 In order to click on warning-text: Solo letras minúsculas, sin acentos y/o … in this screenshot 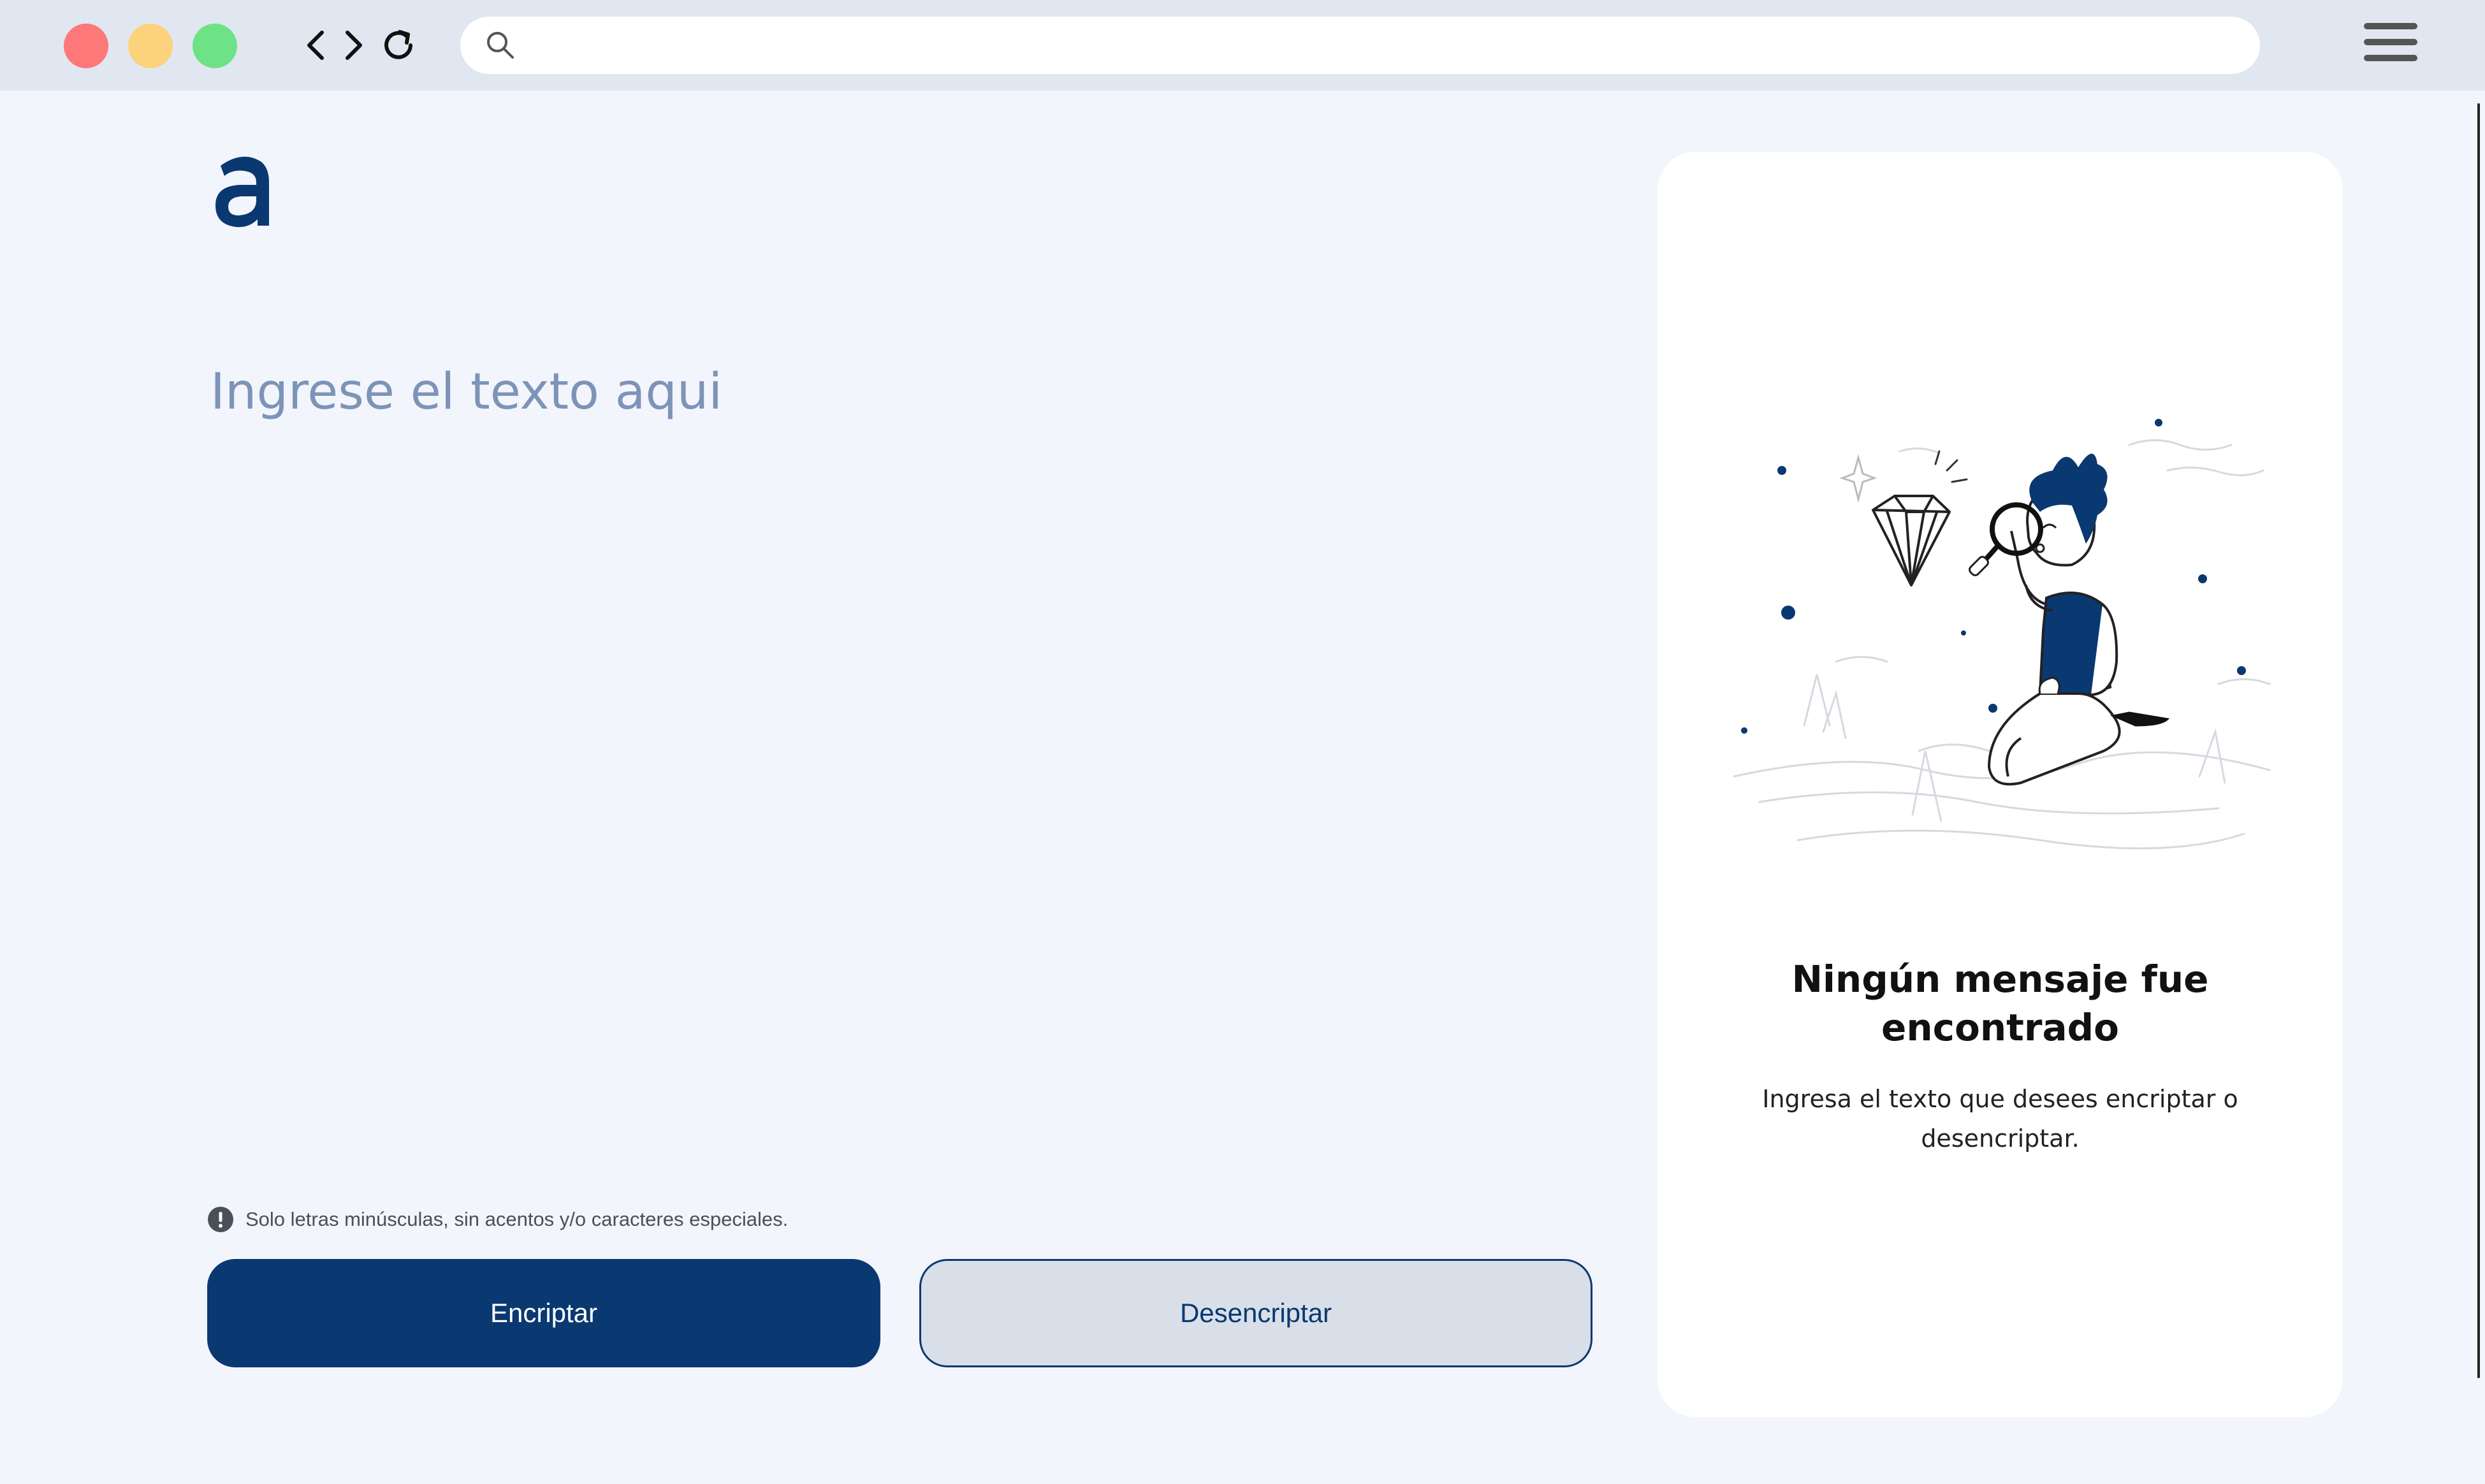, I will do `click(517, 1219)`.